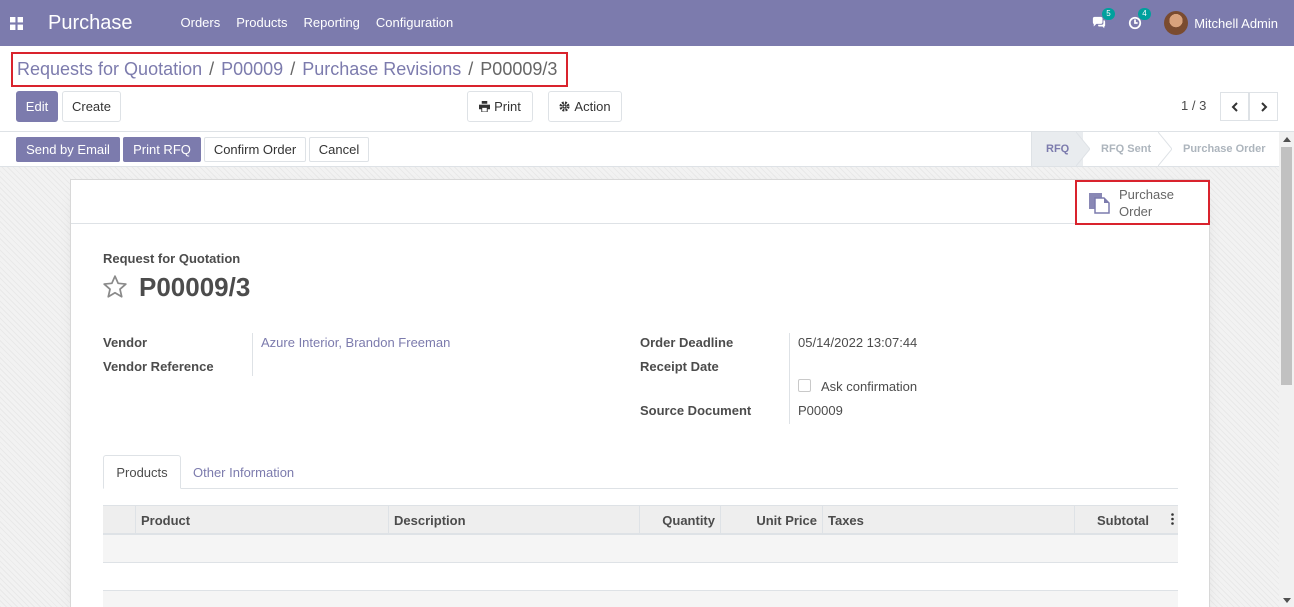  What do you see at coordinates (68, 149) in the screenshot?
I see `send-by-email-button: Send by Email` at bounding box center [68, 149].